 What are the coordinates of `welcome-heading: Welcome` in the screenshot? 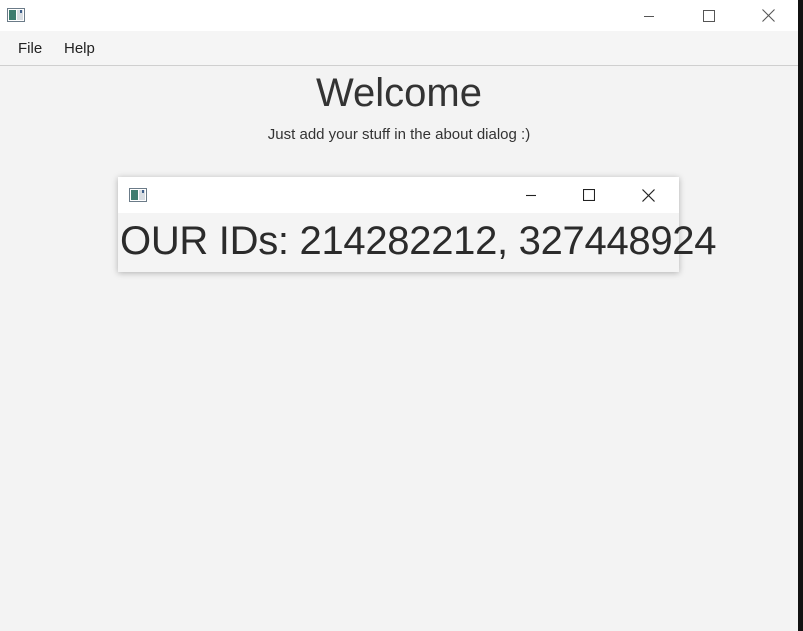 It's located at (399, 93).